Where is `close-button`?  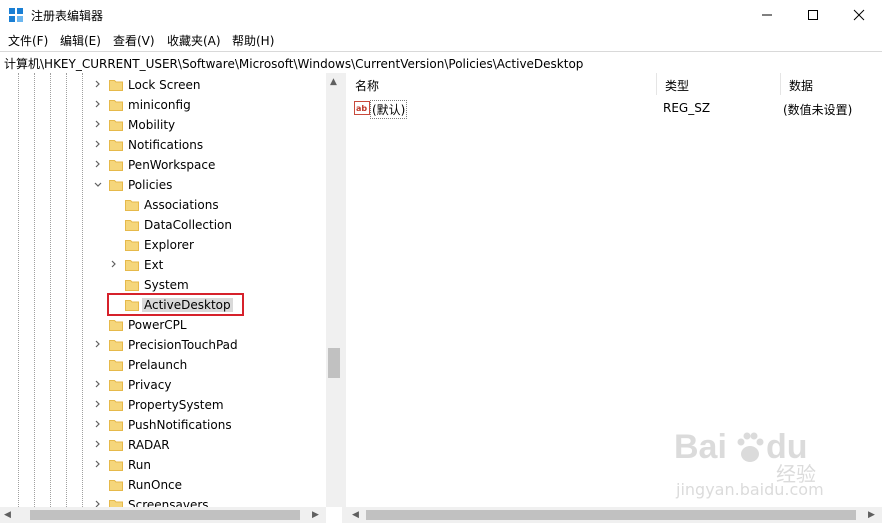
close-button is located at coordinates (859, 15).